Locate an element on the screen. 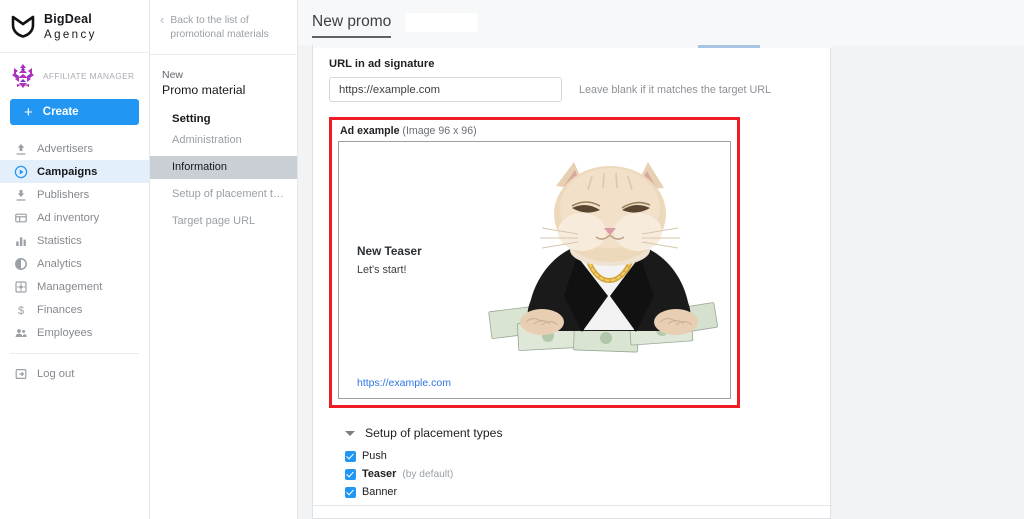  url-field-hint: Leave blank if it matches the target URL is located at coordinates (675, 89).